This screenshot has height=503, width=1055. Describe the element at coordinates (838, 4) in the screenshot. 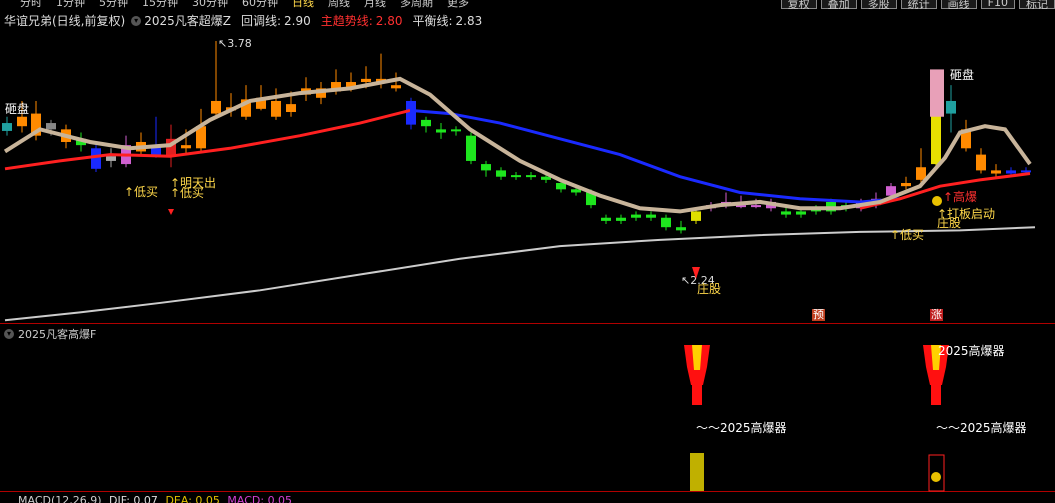

I see `toolbar-button-1: 叠加` at that location.